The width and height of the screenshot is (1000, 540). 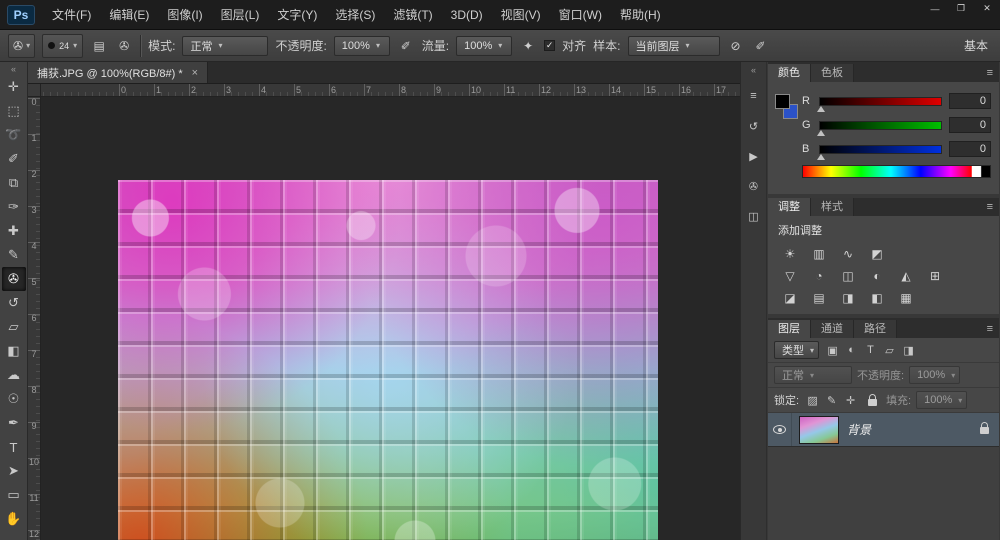 I want to click on close-tab-icon: ×, so click(x=195, y=73).